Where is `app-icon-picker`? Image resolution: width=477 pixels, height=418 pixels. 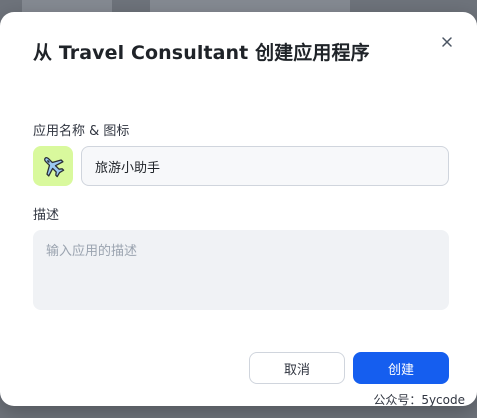
app-icon-picker is located at coordinates (53, 166).